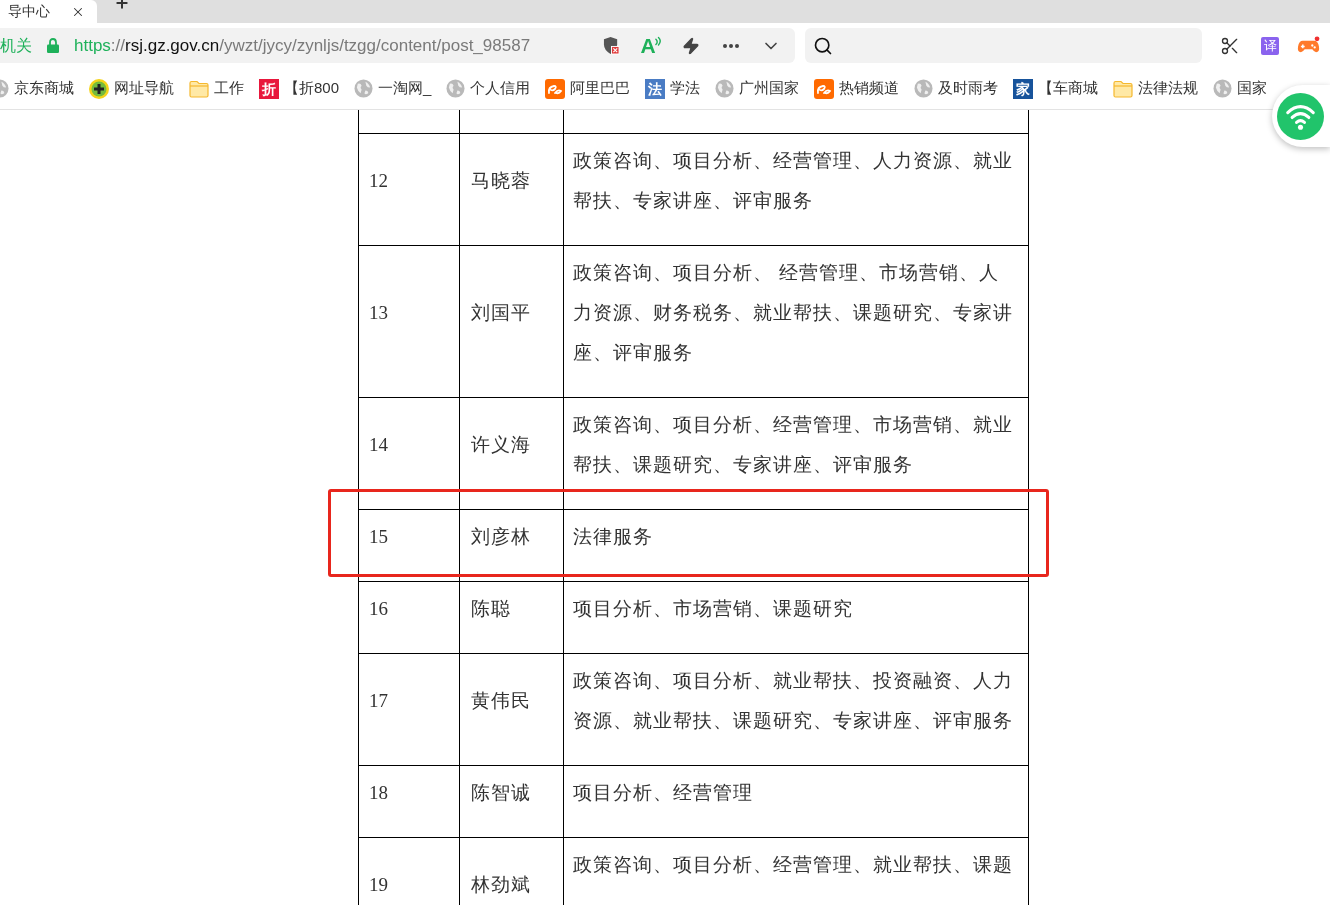 This screenshot has height=905, width=1330. Describe the element at coordinates (48, 11) in the screenshot. I see `browser-tab: 导中心` at that location.